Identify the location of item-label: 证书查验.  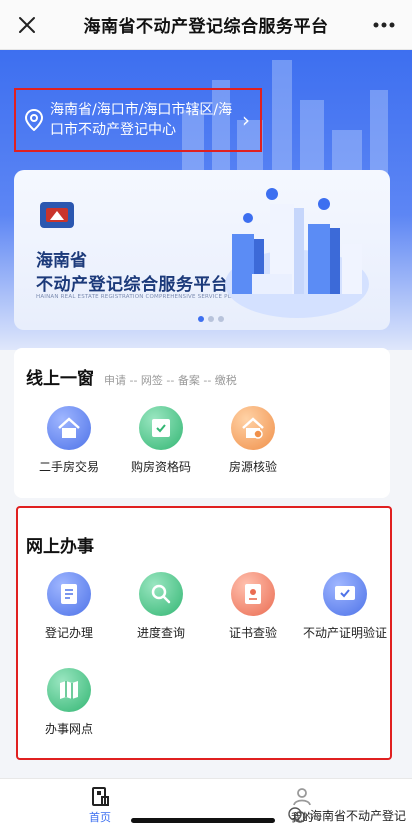
(252, 633).